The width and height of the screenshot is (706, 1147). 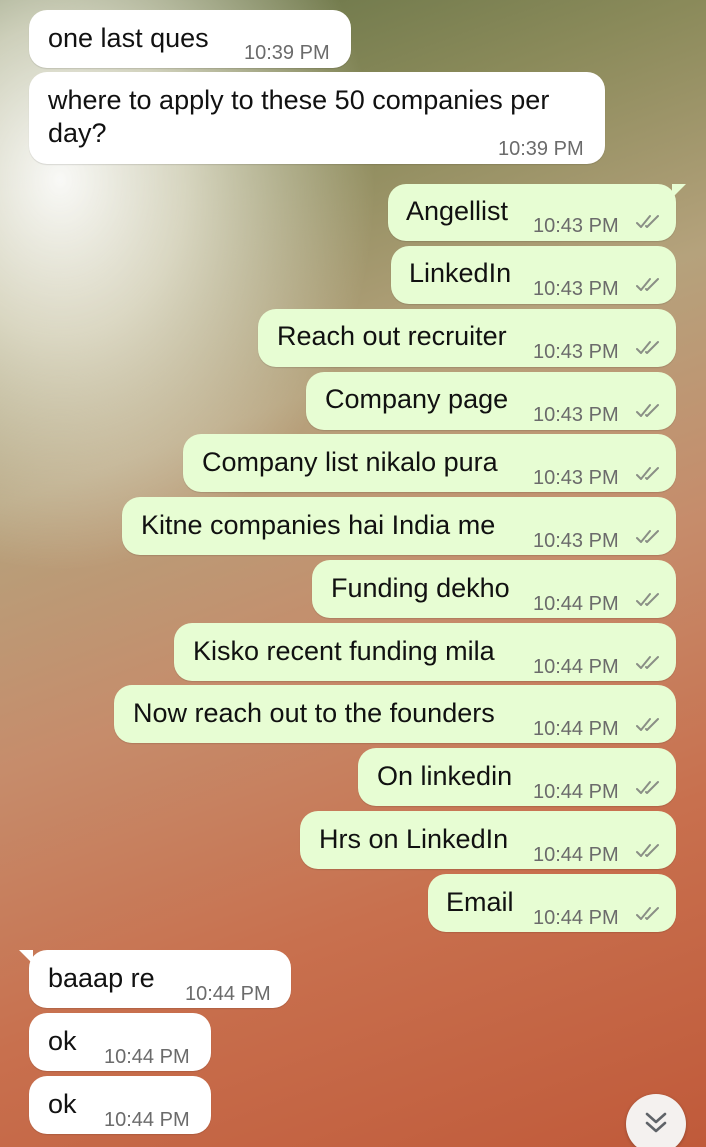 What do you see at coordinates (77, 133) in the screenshot?
I see `message-text-line-2: day?` at bounding box center [77, 133].